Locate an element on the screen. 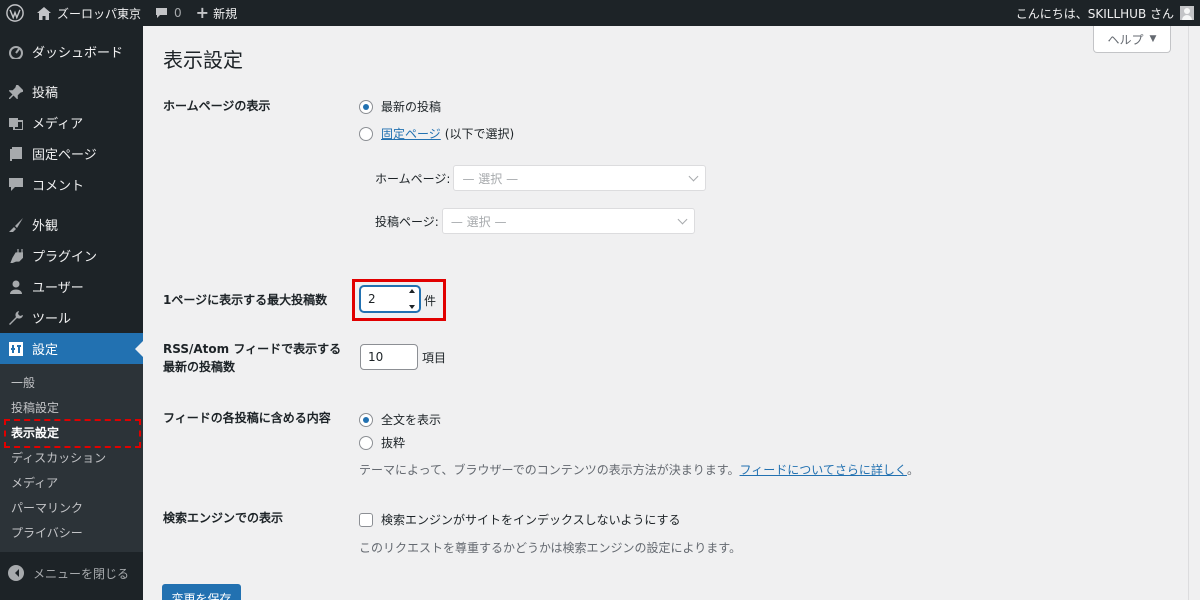 The width and height of the screenshot is (1200, 600). menu-tools: ツール is located at coordinates (71, 317).